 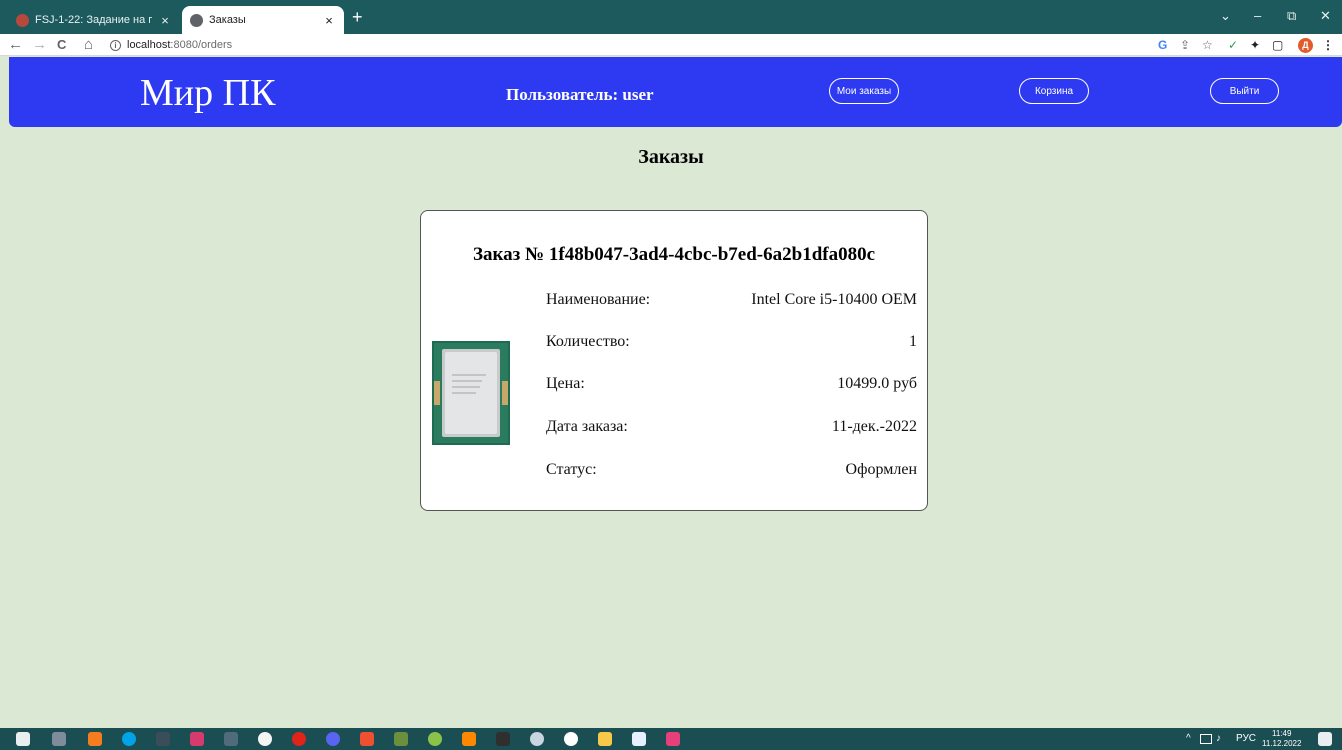 I want to click on detail-label: Наименование:, so click(x=598, y=299).